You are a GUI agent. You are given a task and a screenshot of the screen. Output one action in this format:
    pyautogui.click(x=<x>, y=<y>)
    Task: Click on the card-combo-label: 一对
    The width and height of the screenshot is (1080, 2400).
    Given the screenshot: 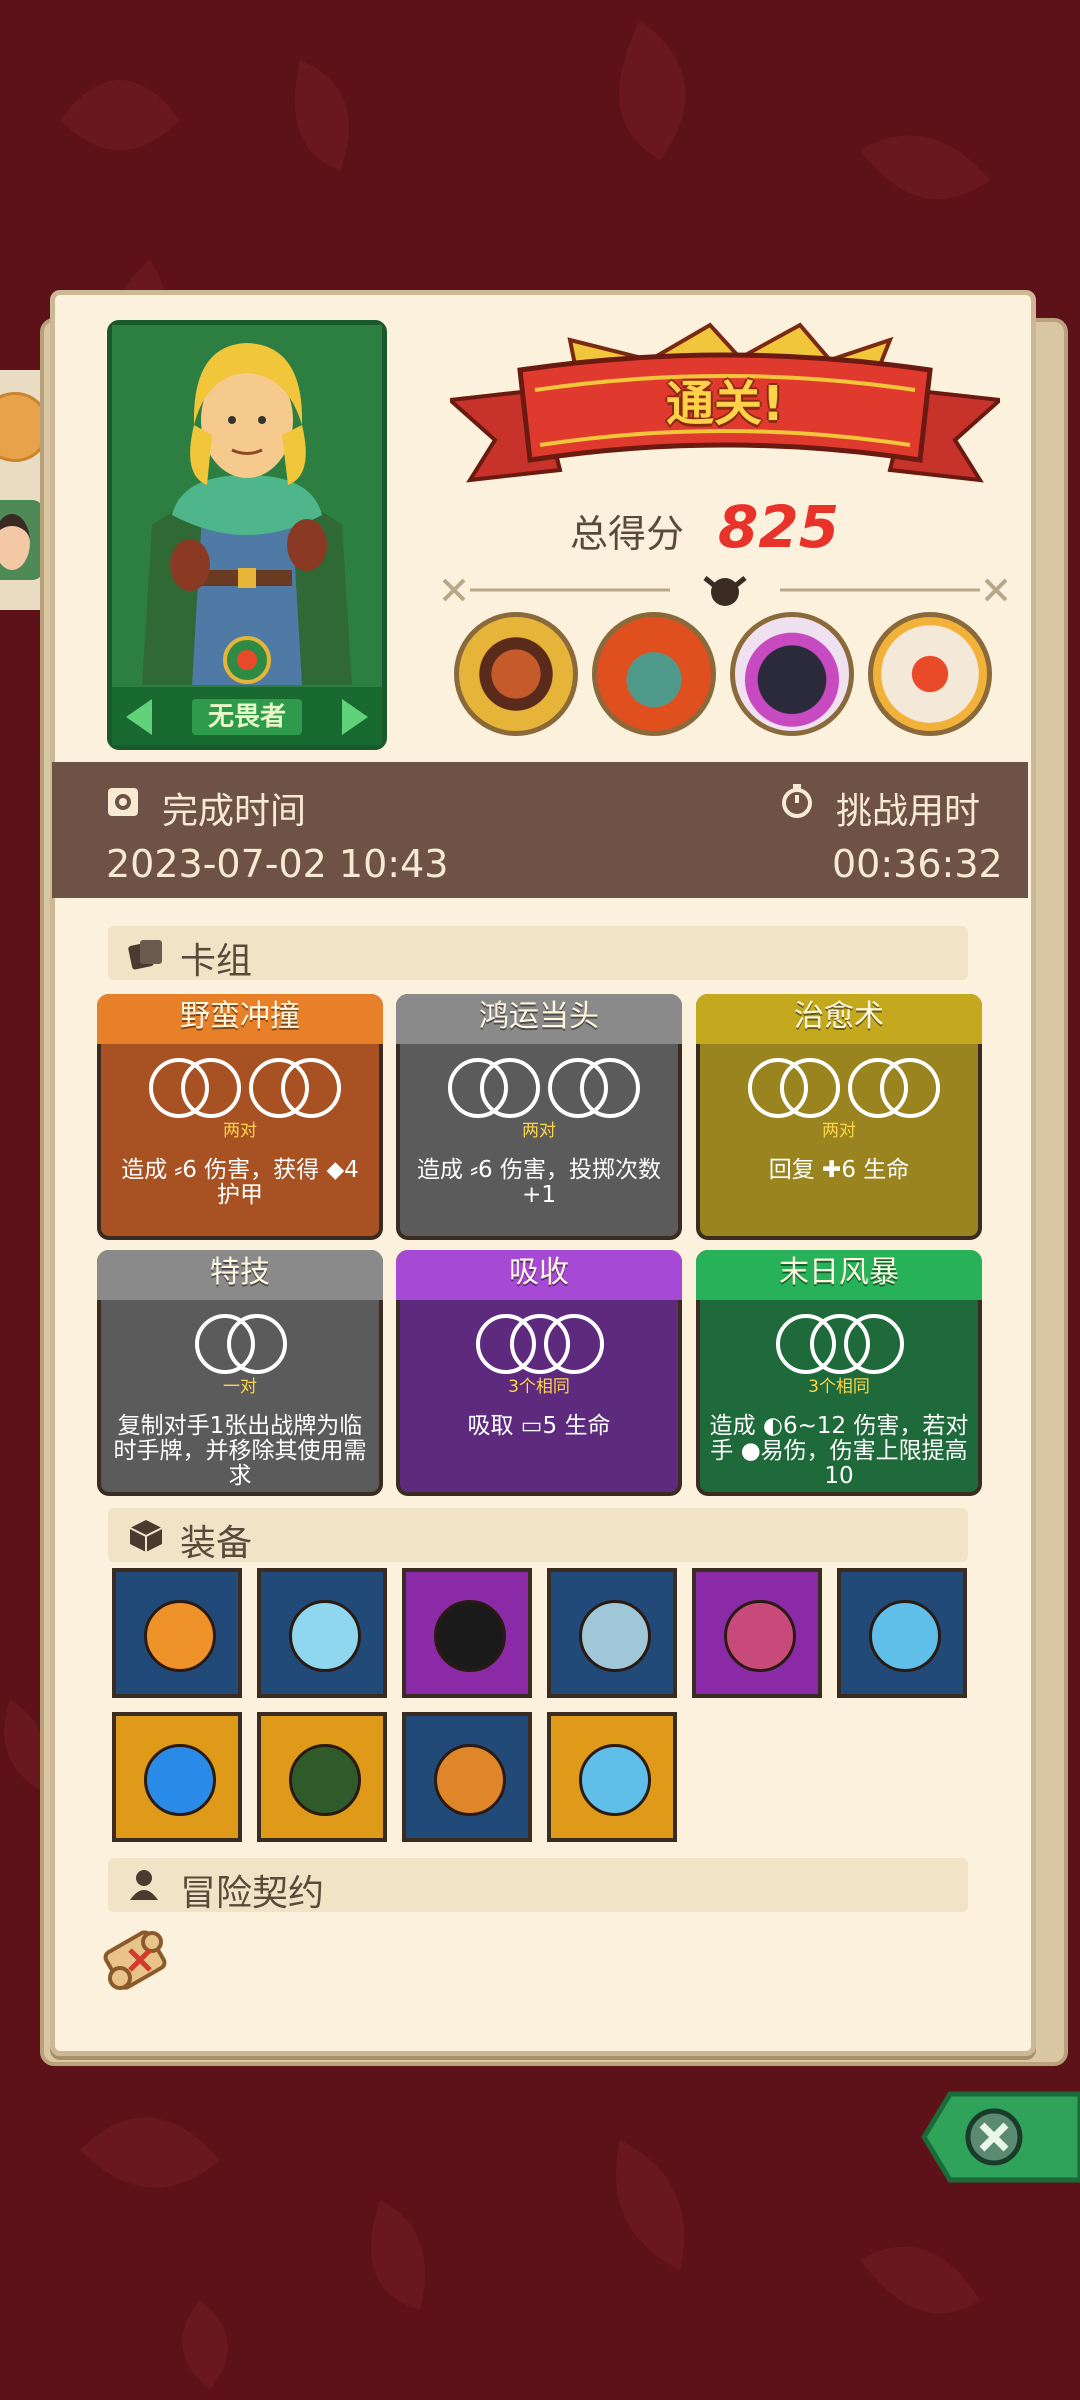 What is the action you would take?
    pyautogui.click(x=240, y=1387)
    